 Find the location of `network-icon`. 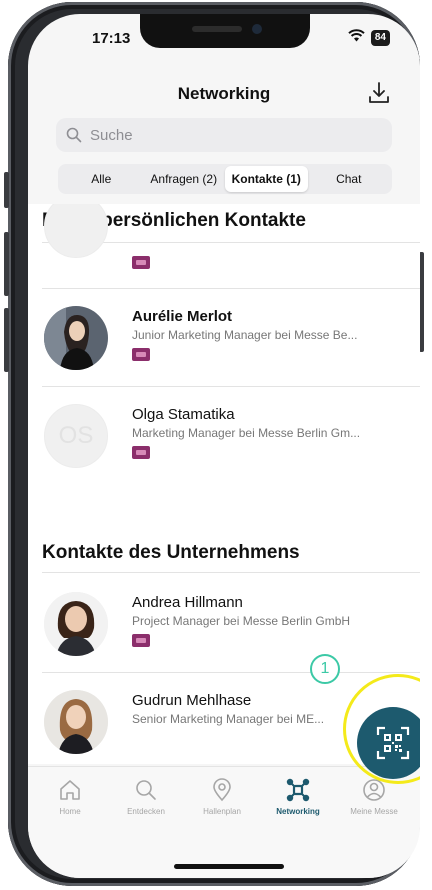

network-icon is located at coordinates (298, 790).